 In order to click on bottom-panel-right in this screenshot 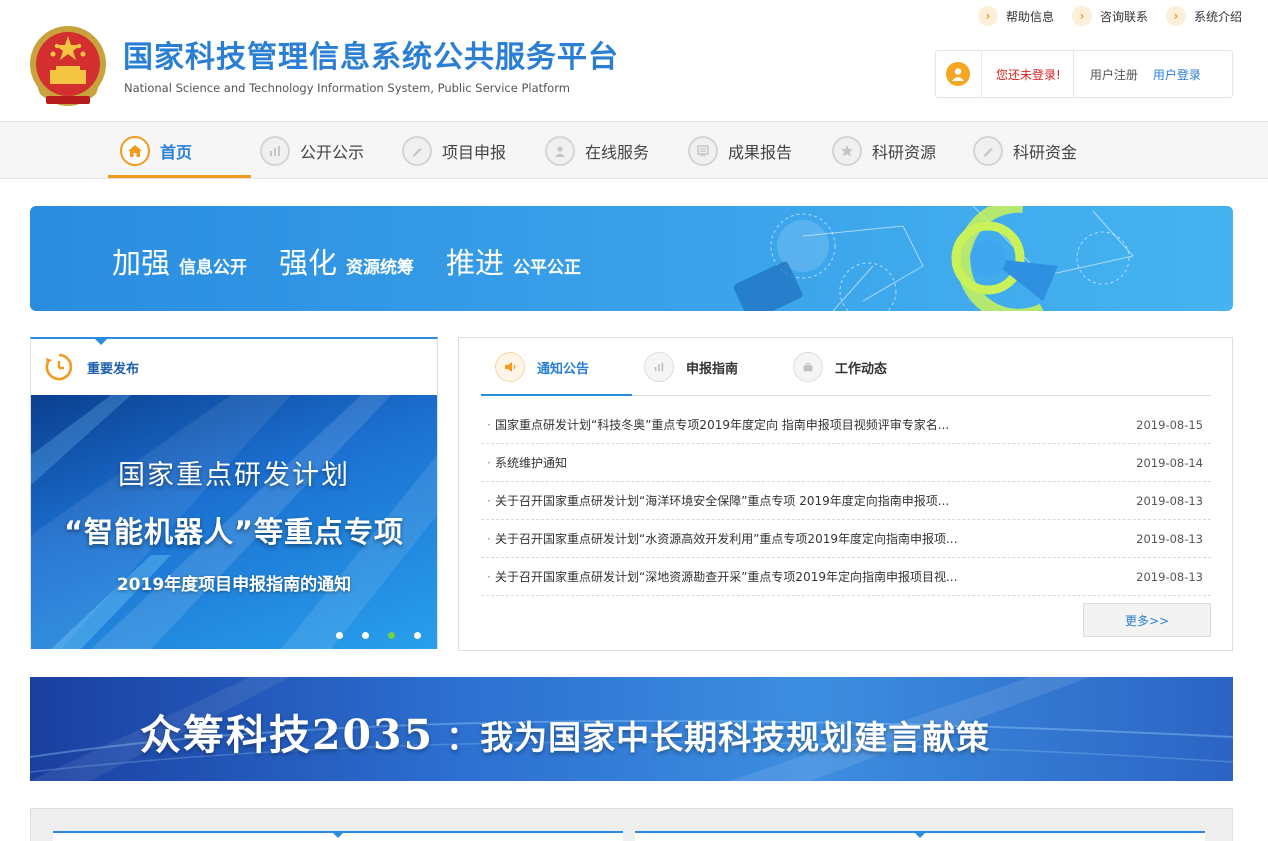, I will do `click(920, 836)`.